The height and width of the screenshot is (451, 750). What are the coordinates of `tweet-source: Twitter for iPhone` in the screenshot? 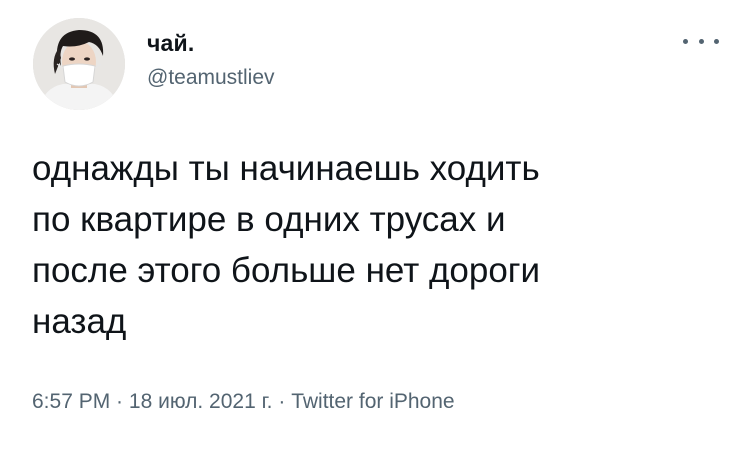 It's located at (372, 401).